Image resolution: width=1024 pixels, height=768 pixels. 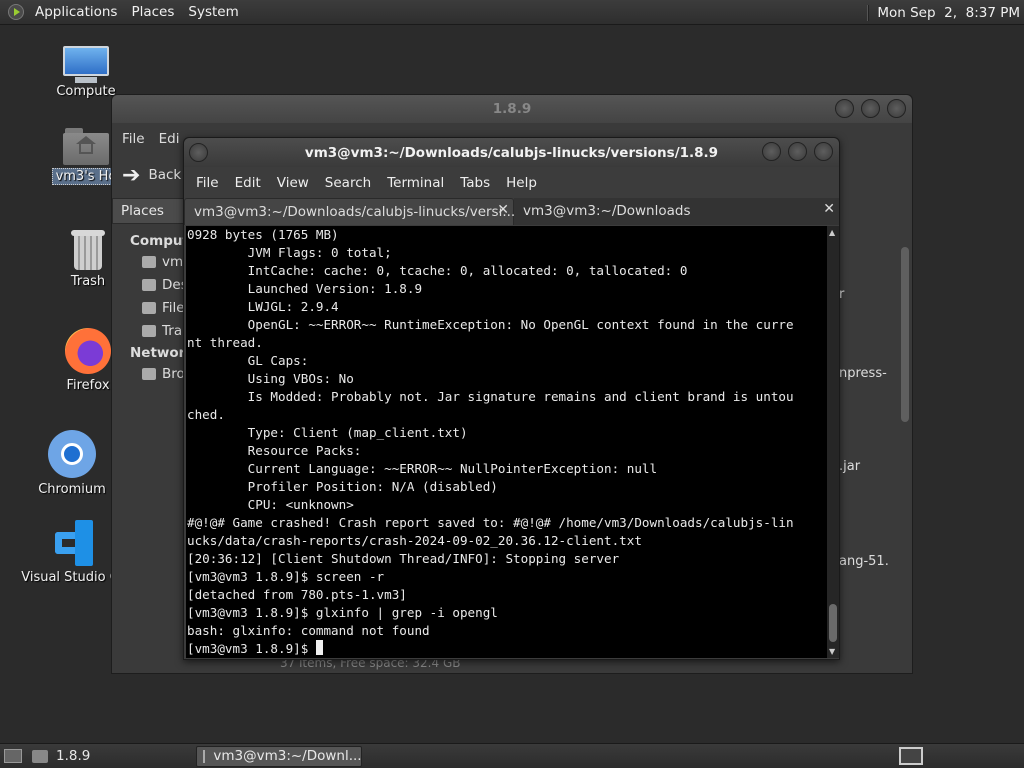 I want to click on tab-label: vm3@vm3:~/Downloads, so click(x=607, y=211).